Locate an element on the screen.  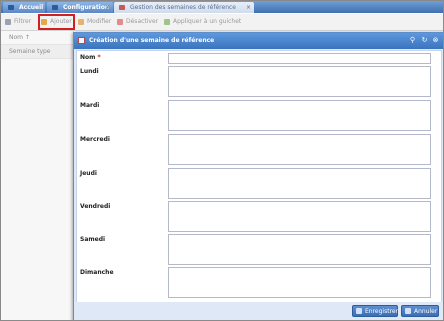
add-label: Ajouter is located at coordinates (61, 21).